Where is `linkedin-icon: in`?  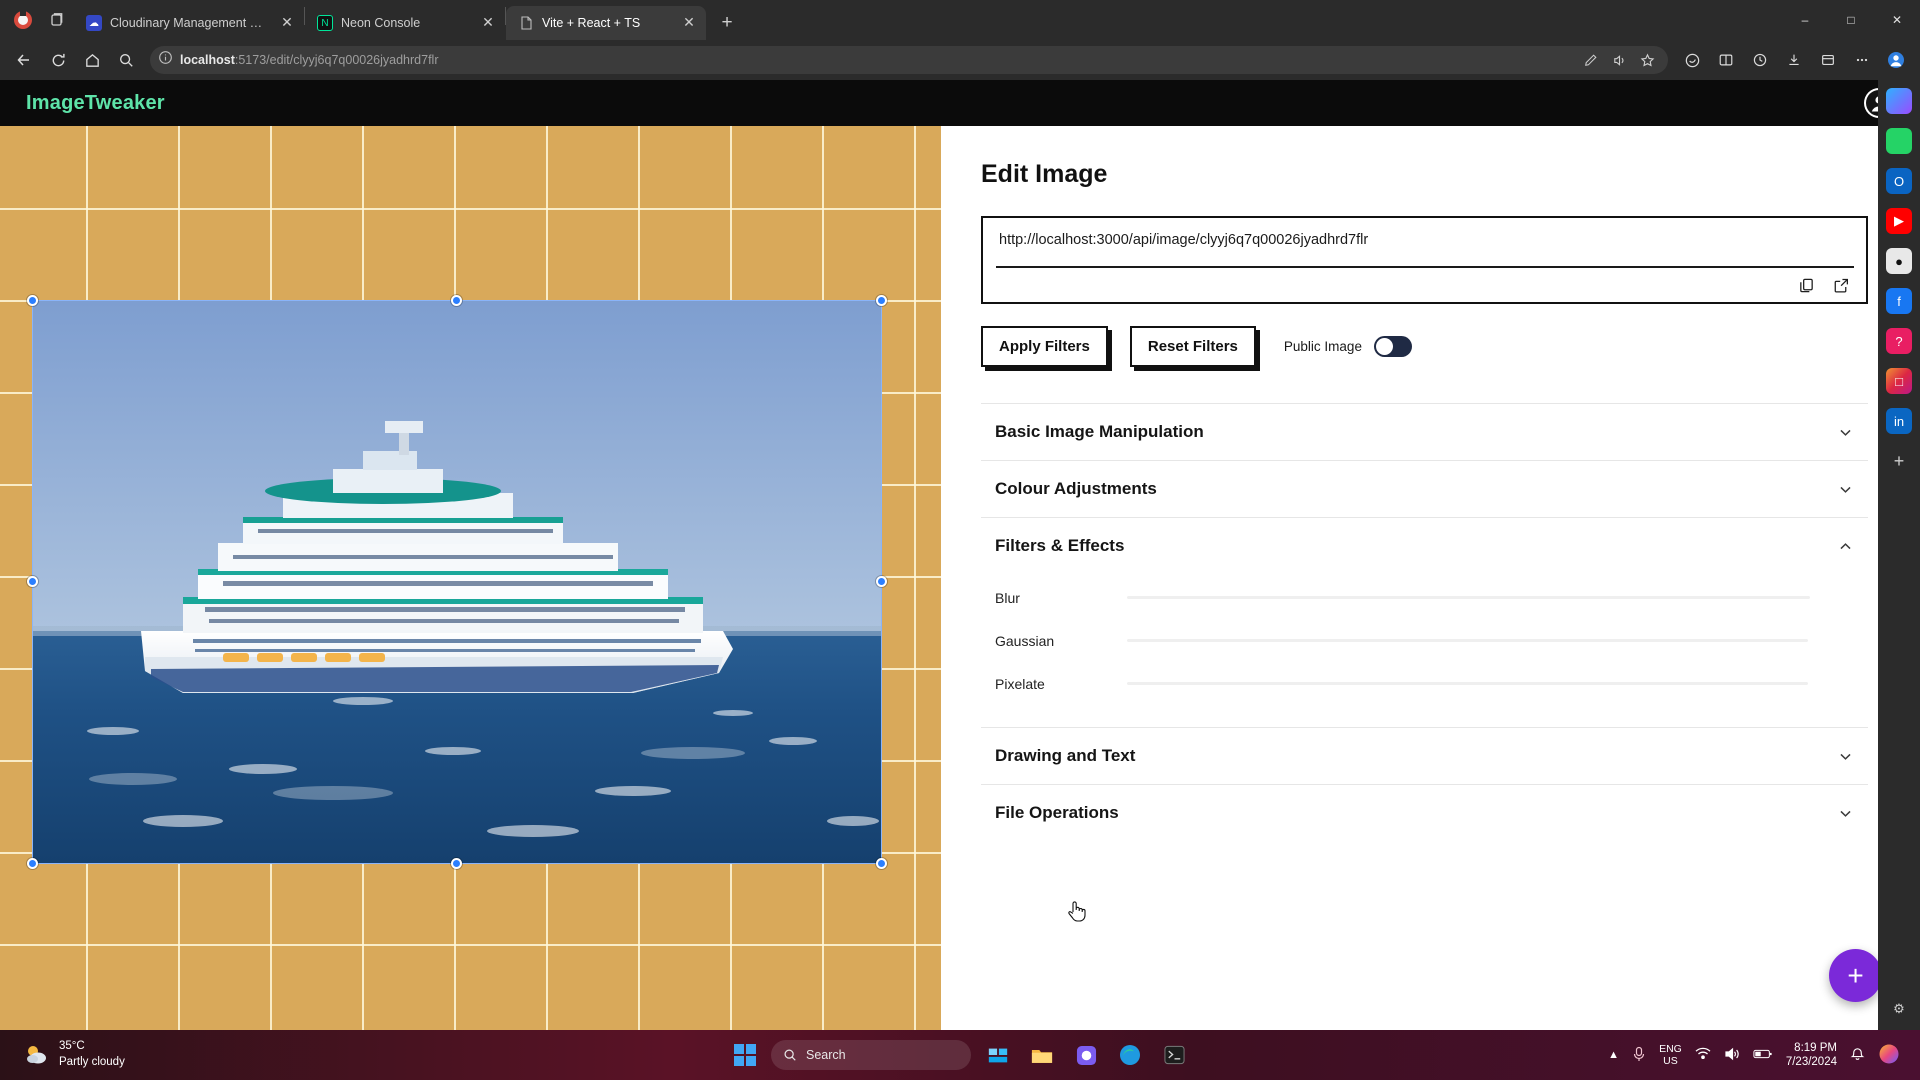
linkedin-icon: in is located at coordinates (1899, 421).